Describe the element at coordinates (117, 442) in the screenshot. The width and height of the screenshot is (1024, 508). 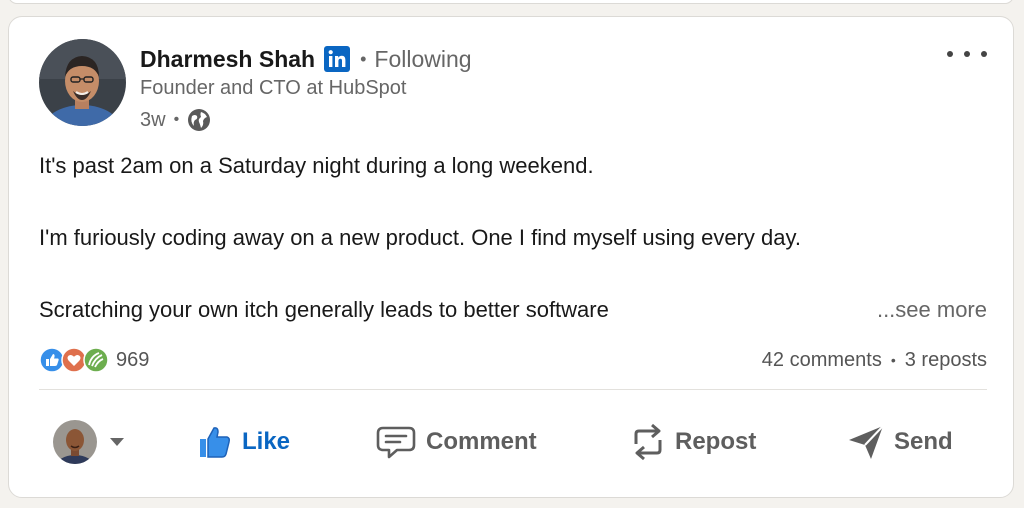
I see `chevron-down-icon` at that location.